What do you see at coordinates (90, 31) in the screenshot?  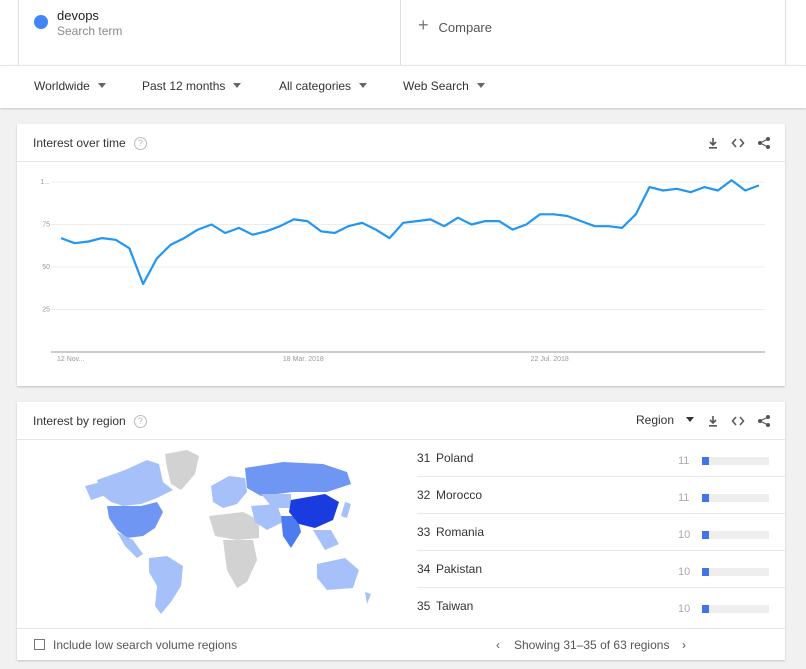 I see `search-term-subtitle: Search term` at bounding box center [90, 31].